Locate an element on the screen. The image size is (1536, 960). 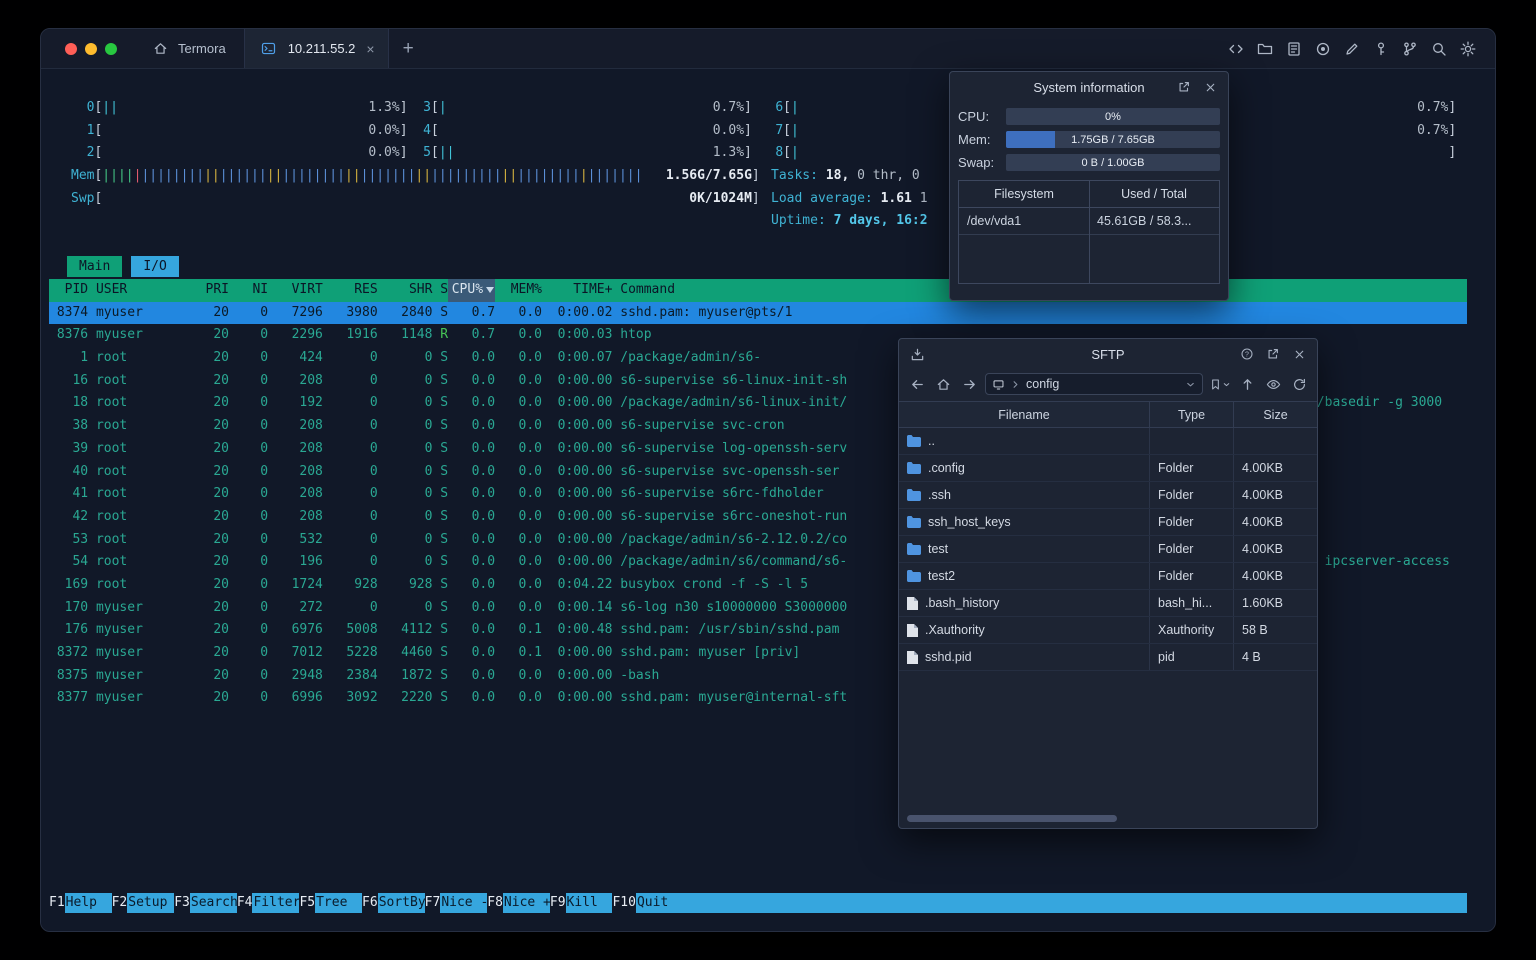
meter-segment: |||||| is located at coordinates (243, 176).